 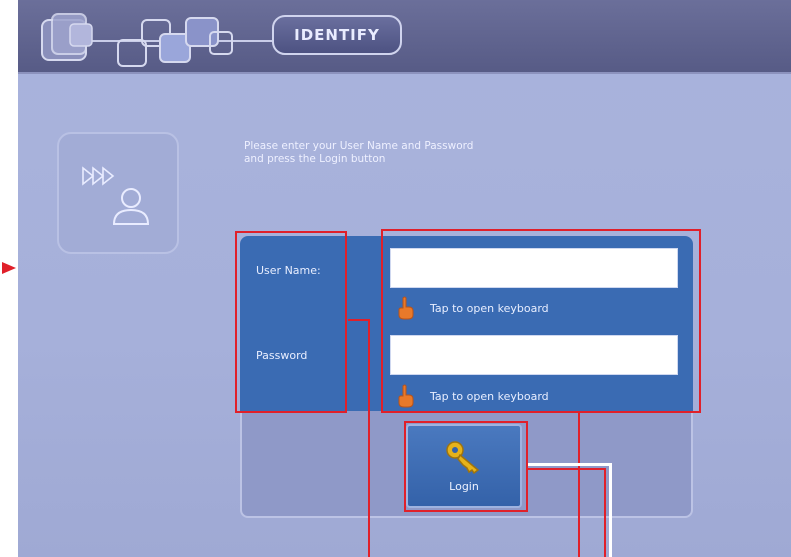 I want to click on page-title: IDENTIFY, so click(x=337, y=35).